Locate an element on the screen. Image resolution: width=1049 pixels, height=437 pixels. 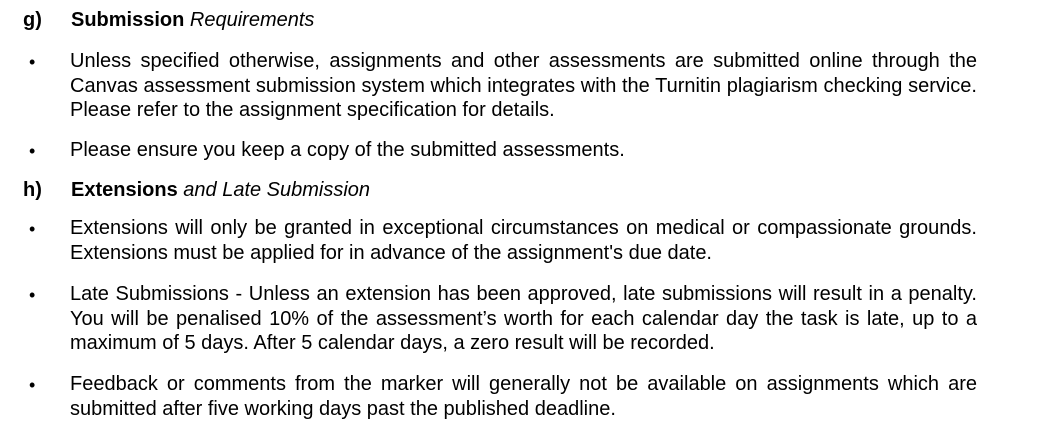
section-title-italic: Requirements is located at coordinates (252, 20).